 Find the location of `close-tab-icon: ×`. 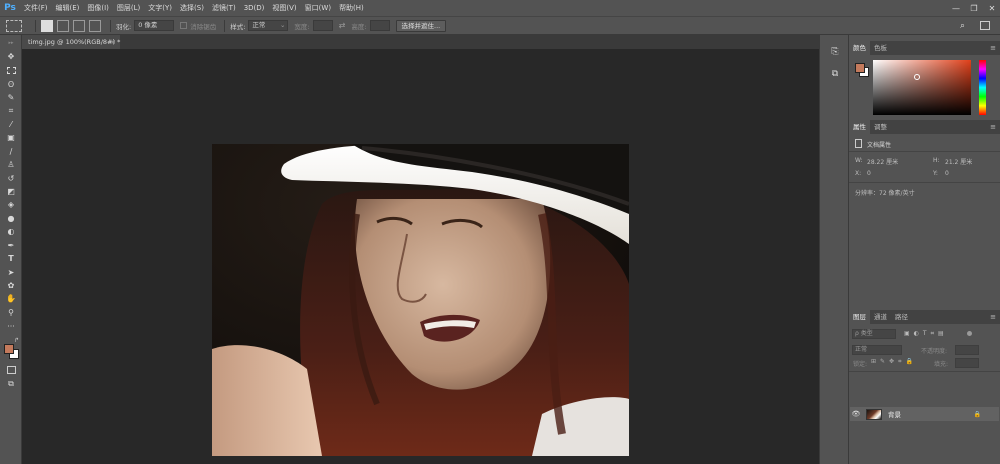

close-tab-icon: × is located at coordinates (113, 42).